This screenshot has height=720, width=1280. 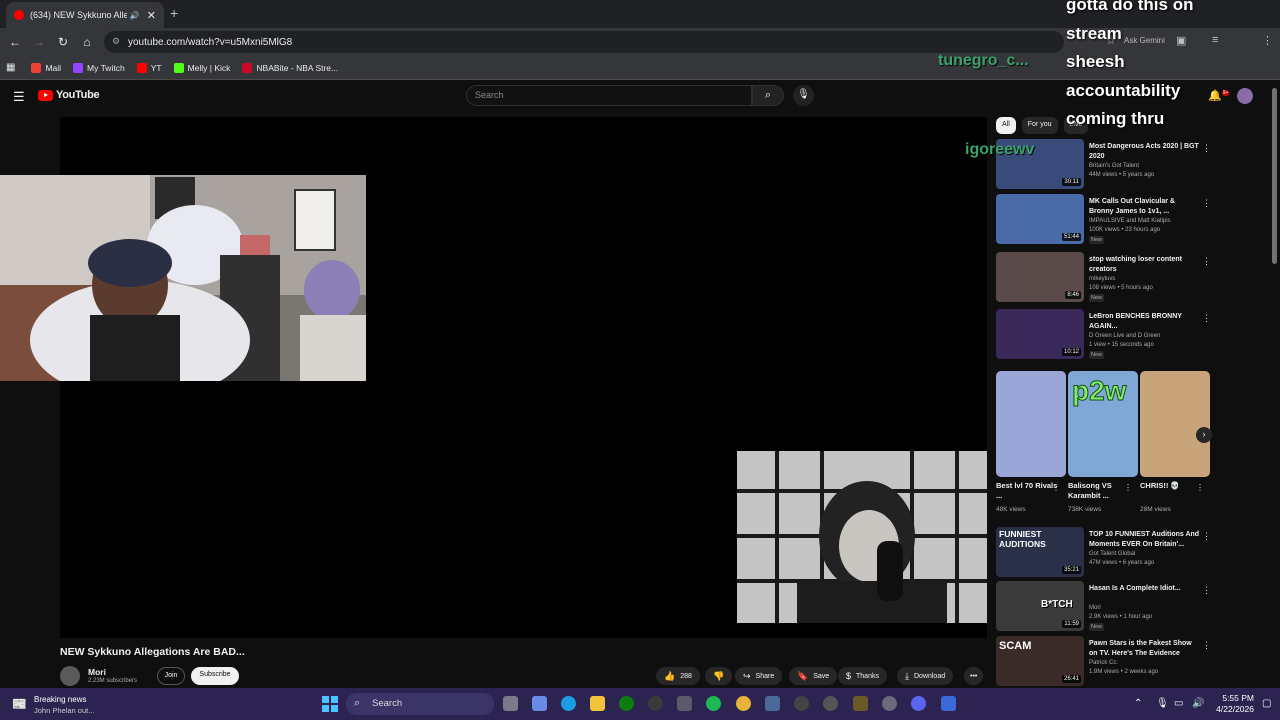 What do you see at coordinates (63, 42) in the screenshot?
I see `reload-icon: ↻` at bounding box center [63, 42].